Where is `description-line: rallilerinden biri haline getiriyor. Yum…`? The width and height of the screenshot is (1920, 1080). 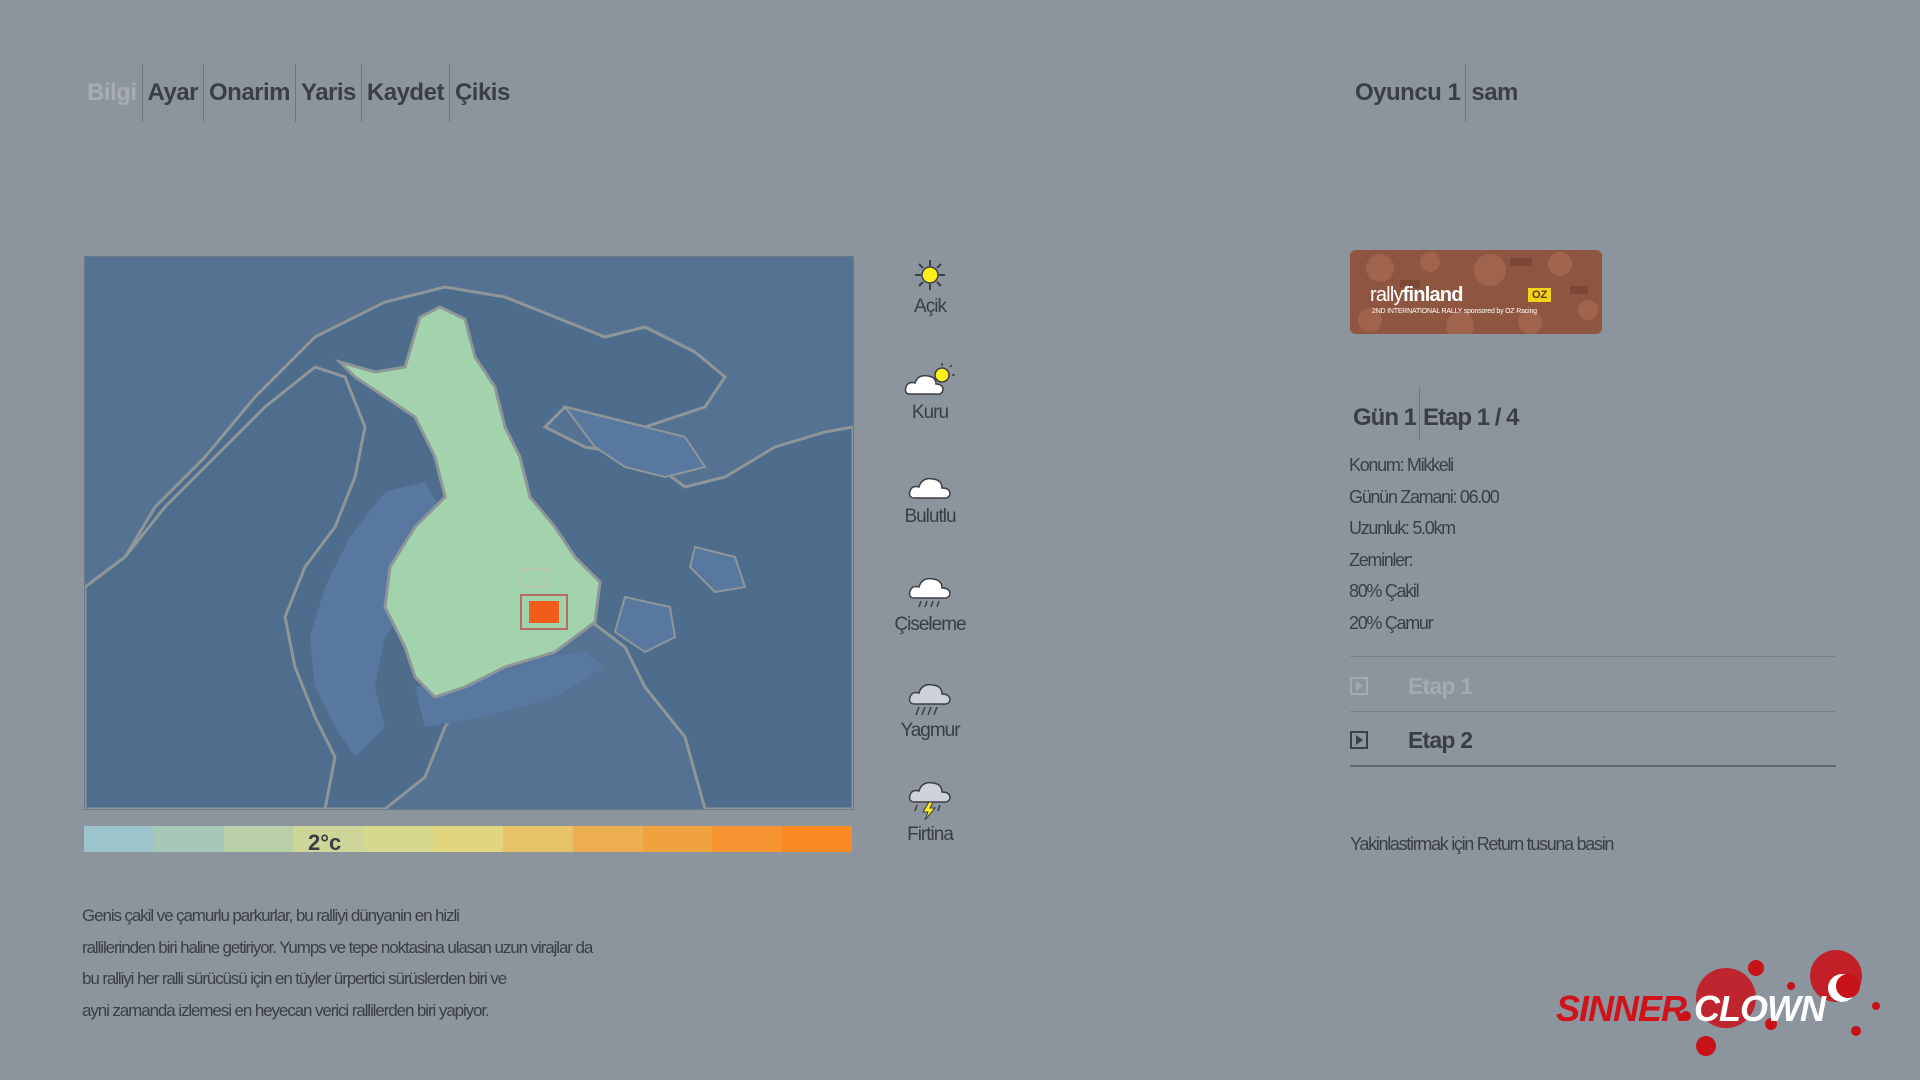
description-line: rallilerinden biri haline getiriyor. Yum… is located at coordinates (337, 947).